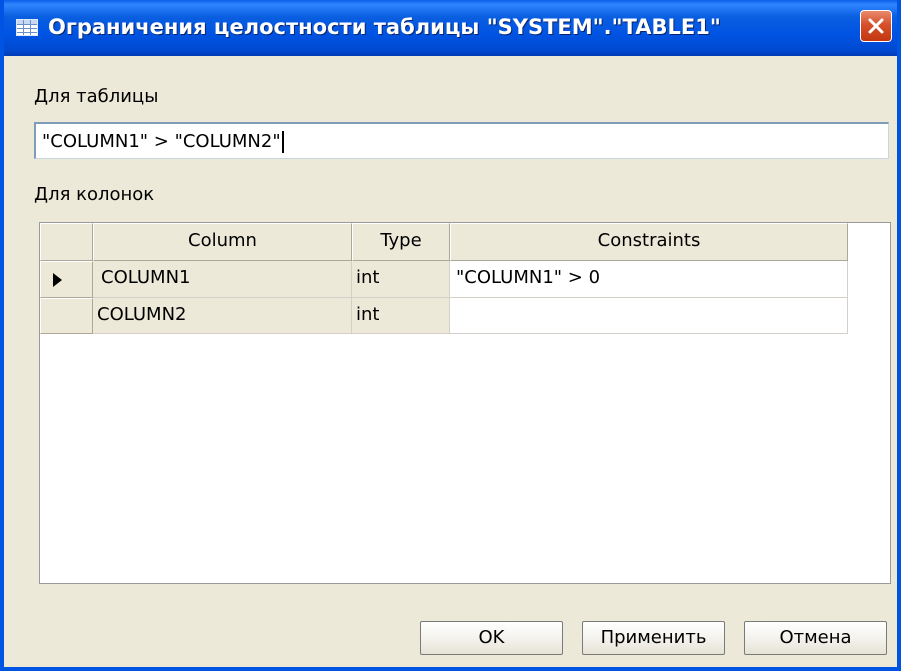 The image size is (901, 671). Describe the element at coordinates (653, 638) in the screenshot. I see `apply-button: Применить` at that location.